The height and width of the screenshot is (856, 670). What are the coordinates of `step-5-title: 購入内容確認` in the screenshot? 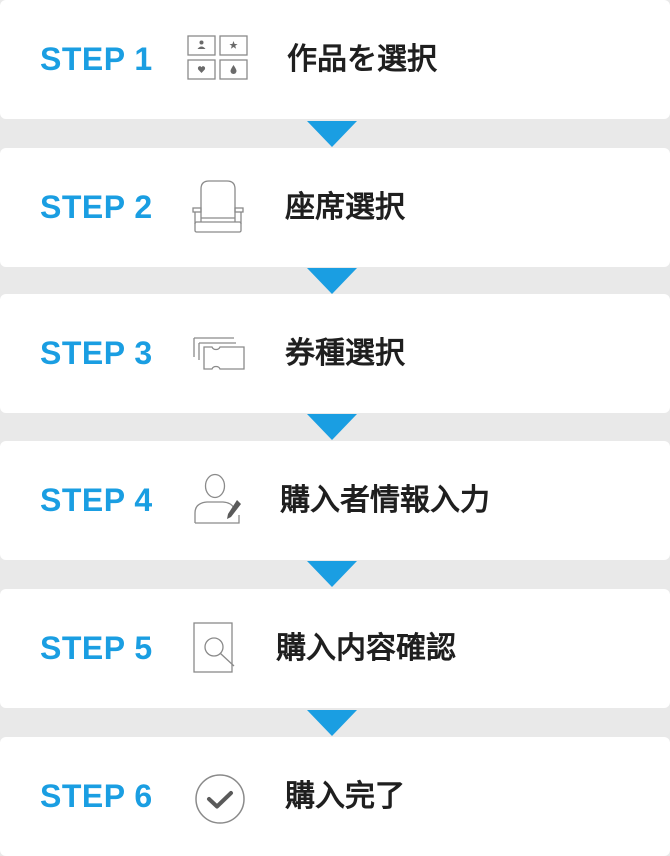 It's located at (366, 648).